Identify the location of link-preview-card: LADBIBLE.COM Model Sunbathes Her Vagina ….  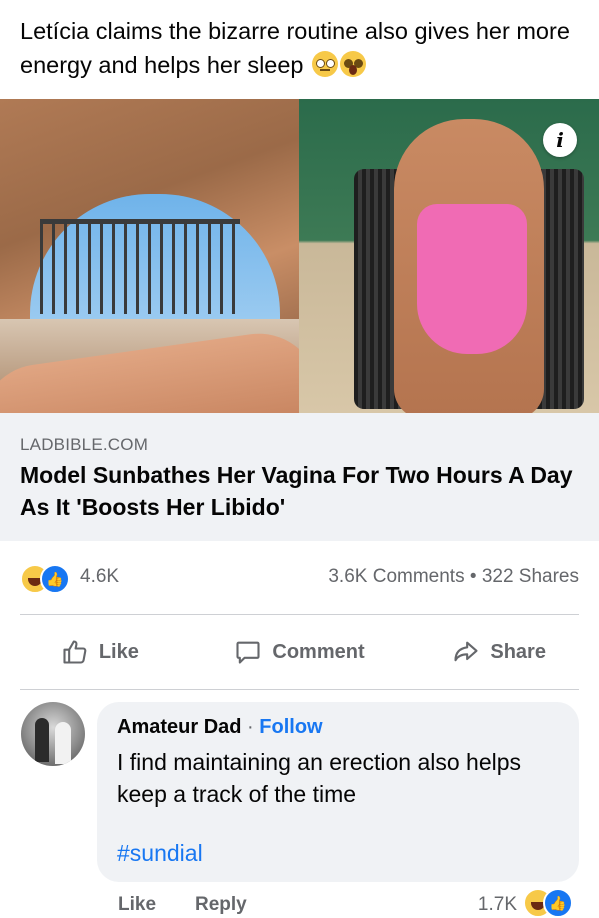
(299, 477).